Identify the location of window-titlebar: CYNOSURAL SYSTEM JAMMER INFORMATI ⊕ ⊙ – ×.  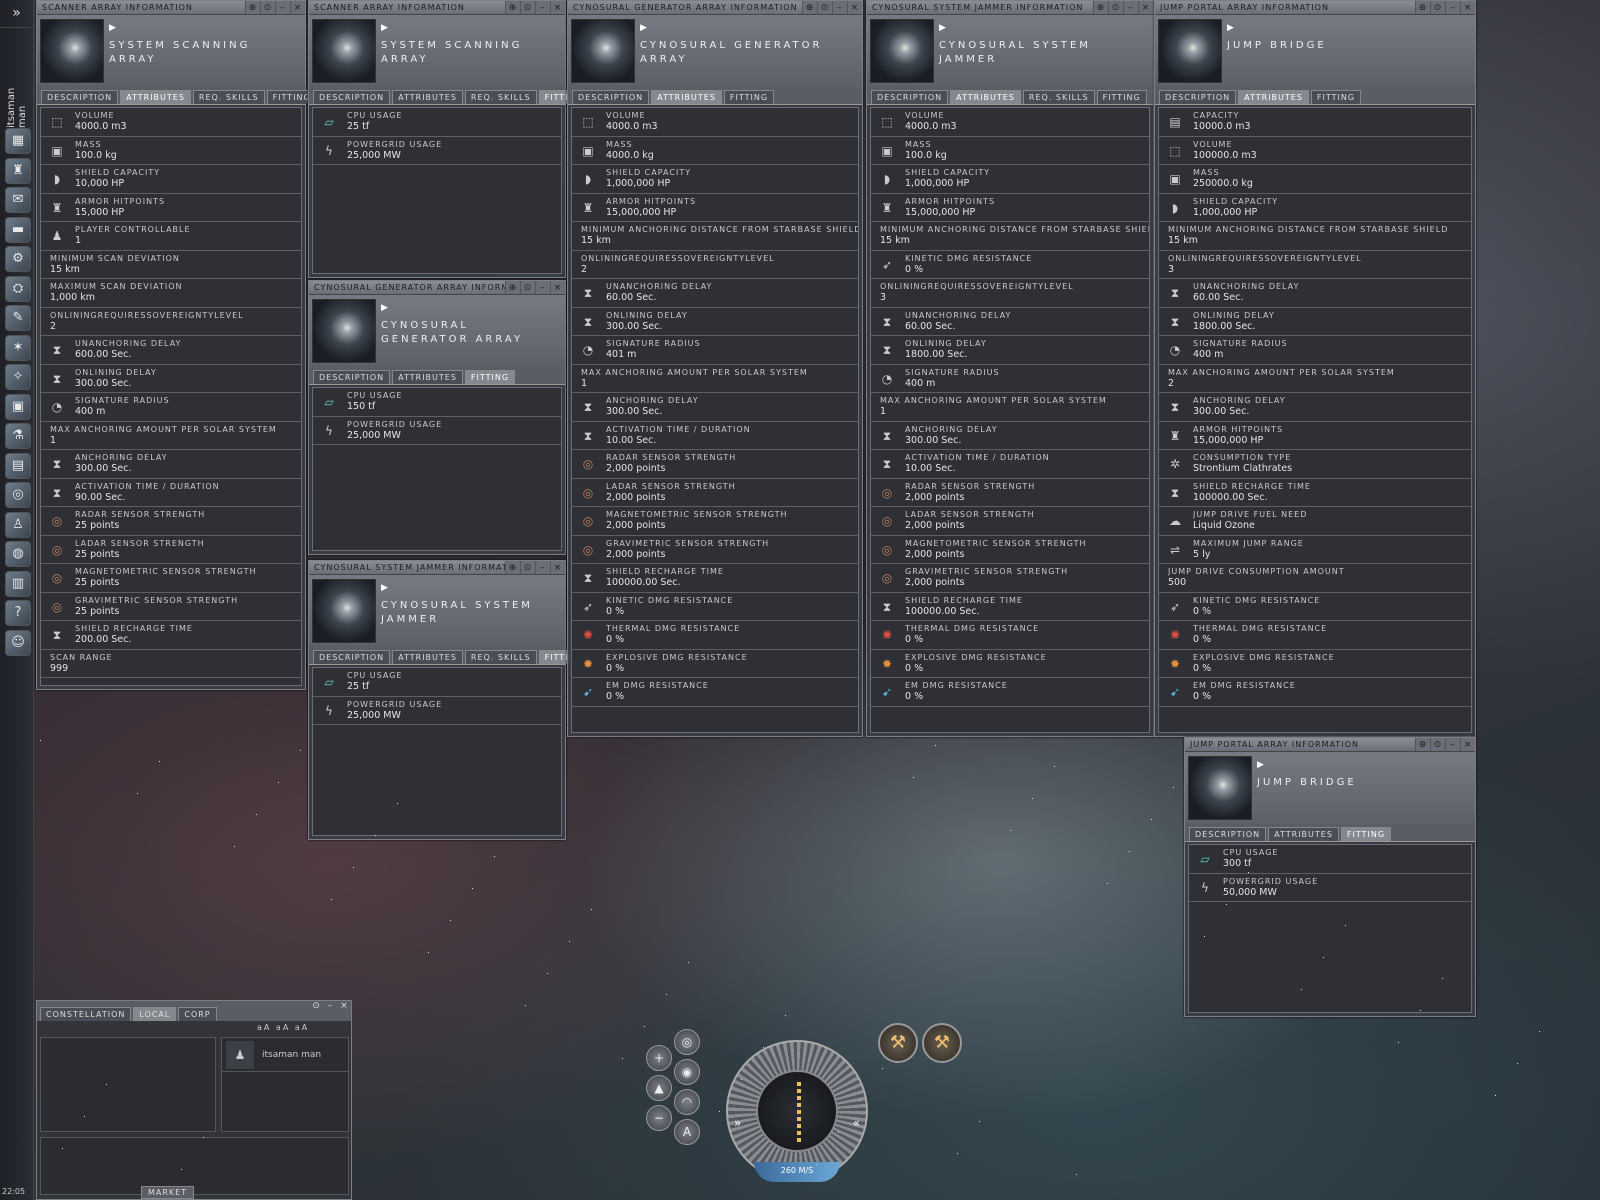
(437, 568).